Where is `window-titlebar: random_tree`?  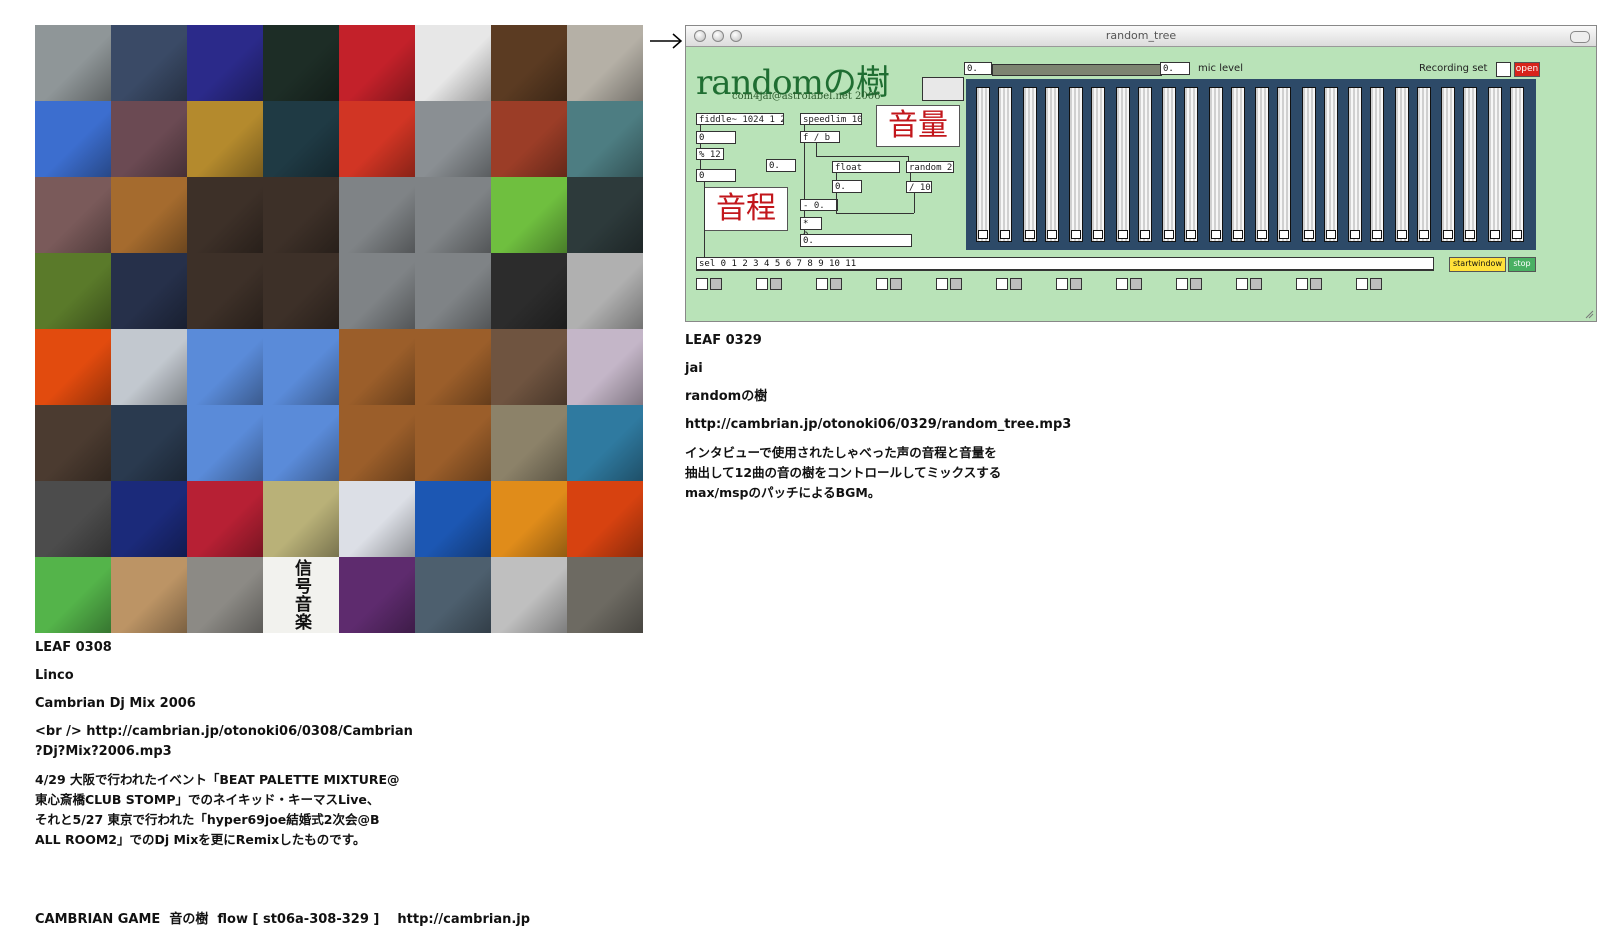
window-titlebar: random_tree is located at coordinates (1141, 36).